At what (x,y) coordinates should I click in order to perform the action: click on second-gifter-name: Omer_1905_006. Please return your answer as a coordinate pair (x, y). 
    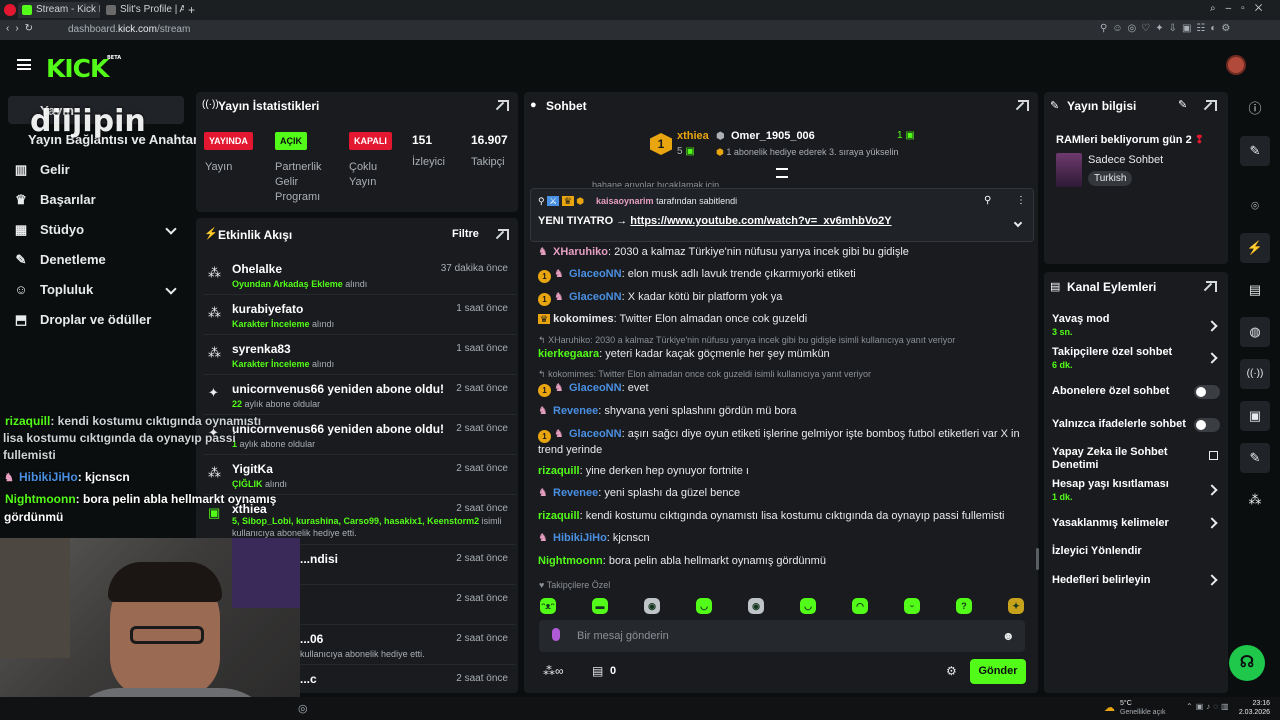
    Looking at the image, I should click on (773, 136).